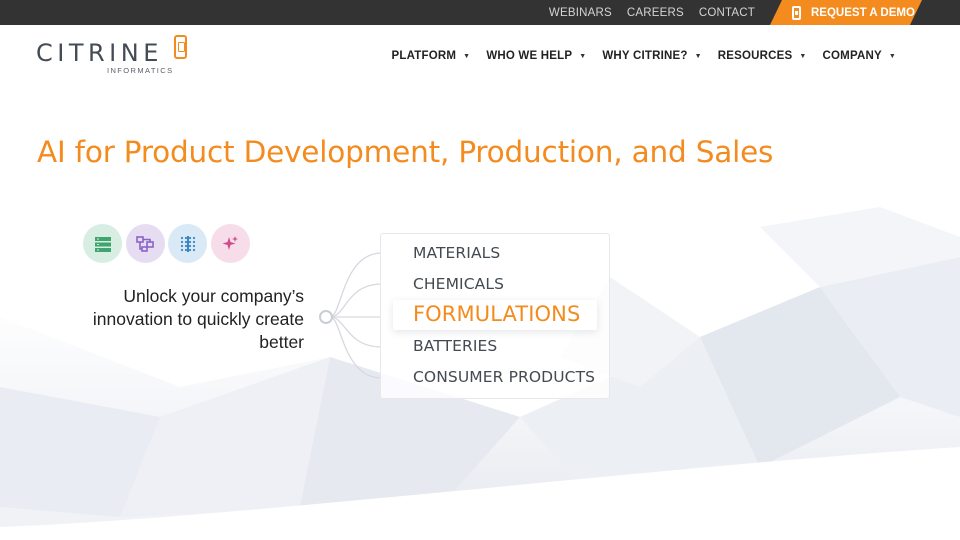 The width and height of the screenshot is (960, 540). I want to click on tagline-line: innovation to quickly create, so click(198, 319).